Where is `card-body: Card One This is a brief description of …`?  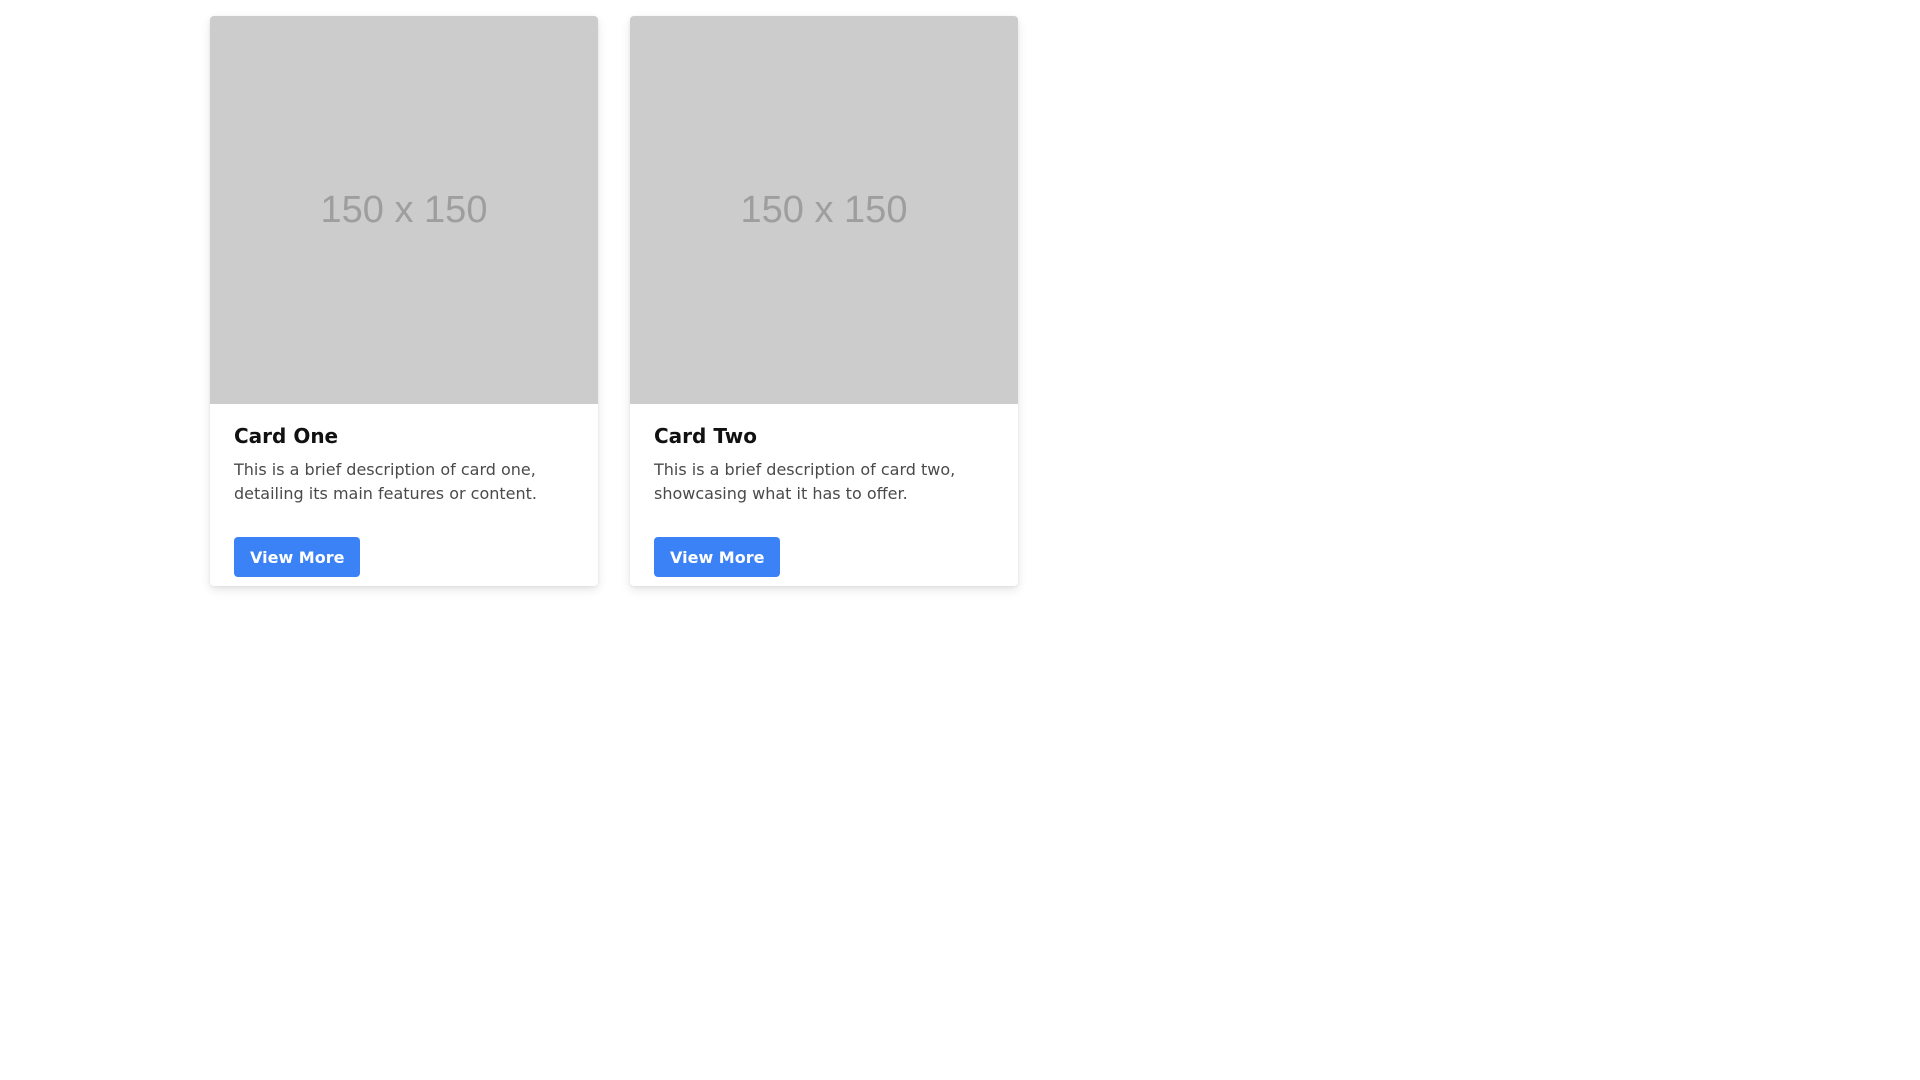
card-body: Card One This is a brief description of … is located at coordinates (404, 455).